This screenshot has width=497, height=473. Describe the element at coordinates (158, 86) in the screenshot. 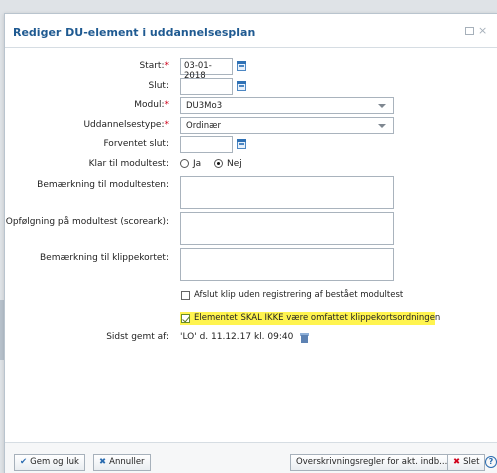

I see `slut-label: Slut:` at that location.